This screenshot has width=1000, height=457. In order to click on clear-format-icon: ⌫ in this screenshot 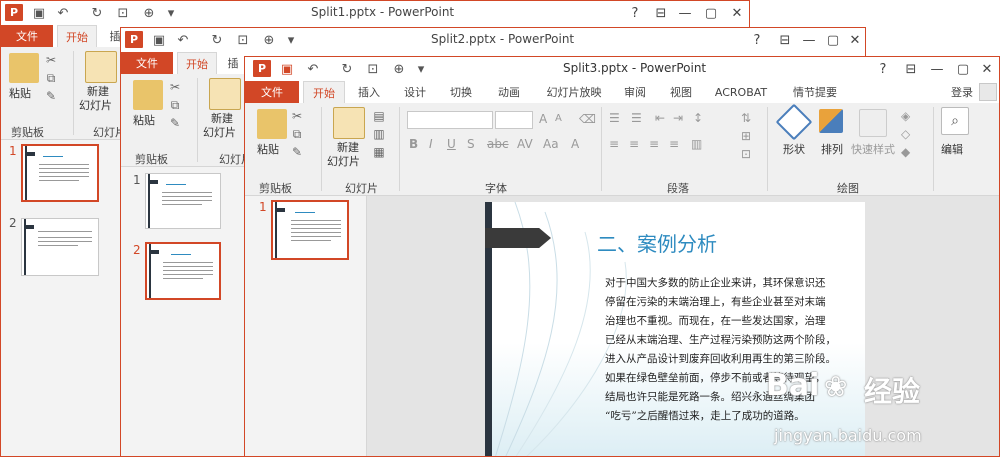, I will do `click(587, 119)`.